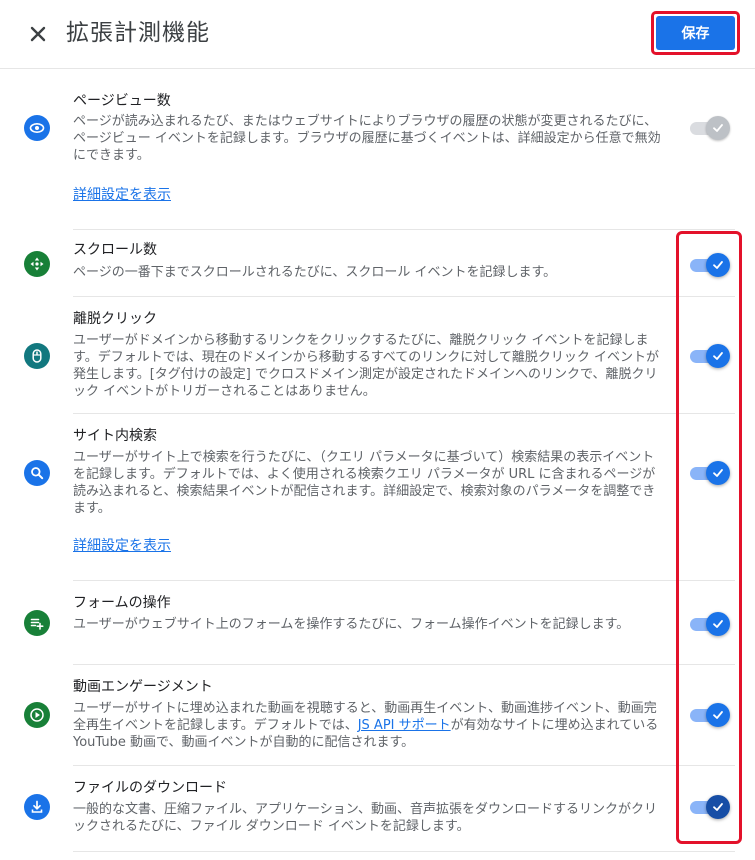 The height and width of the screenshot is (860, 755). Describe the element at coordinates (37, 356) in the screenshot. I see `mouse-icon` at that location.